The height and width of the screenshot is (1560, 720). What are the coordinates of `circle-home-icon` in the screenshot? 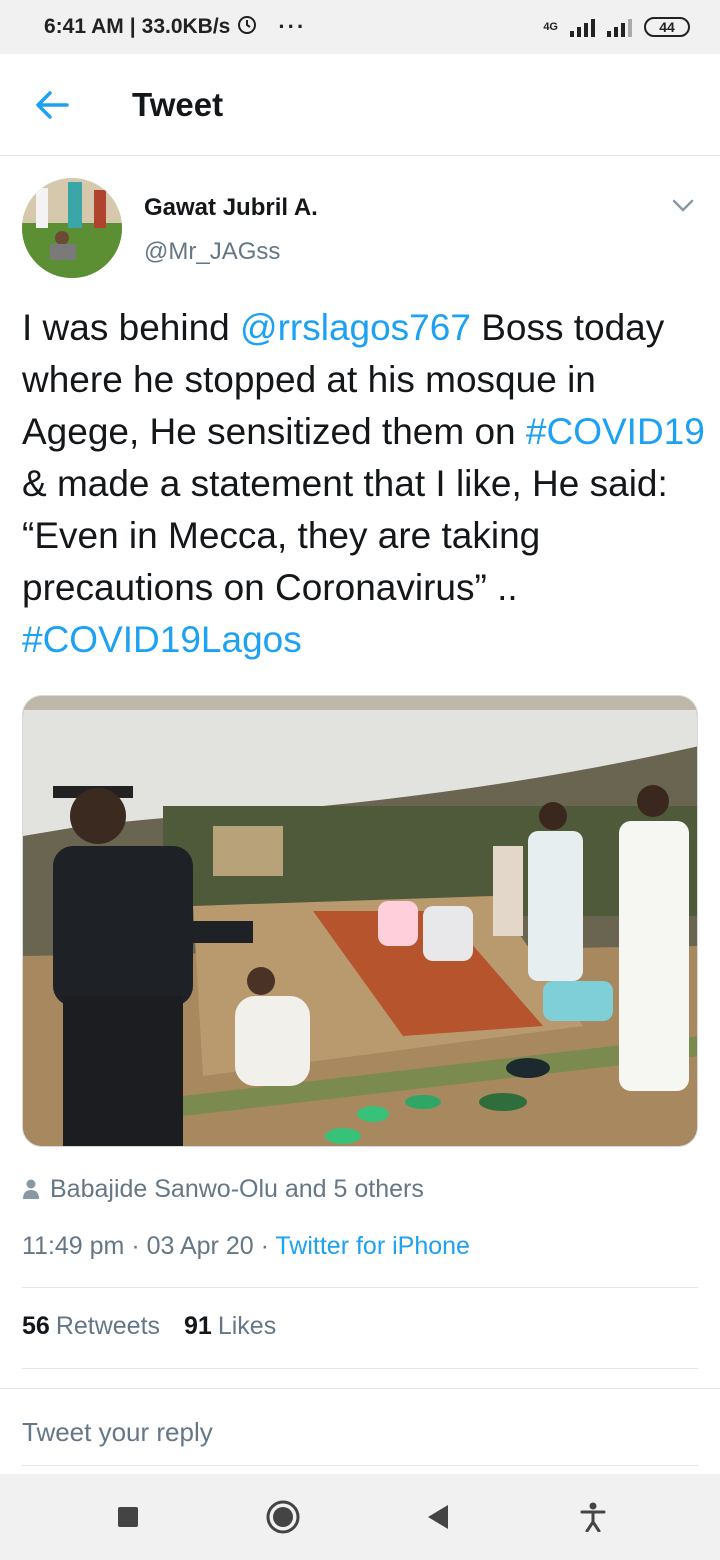 It's located at (282, 1517).